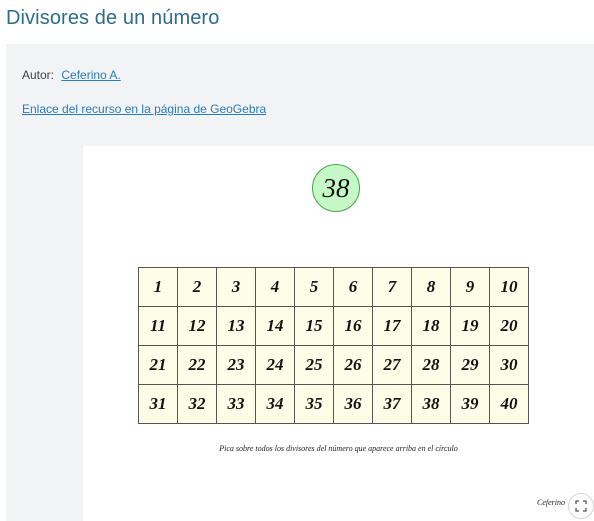 This screenshot has width=594, height=521. What do you see at coordinates (336, 188) in the screenshot?
I see `target-number-circle: 38` at bounding box center [336, 188].